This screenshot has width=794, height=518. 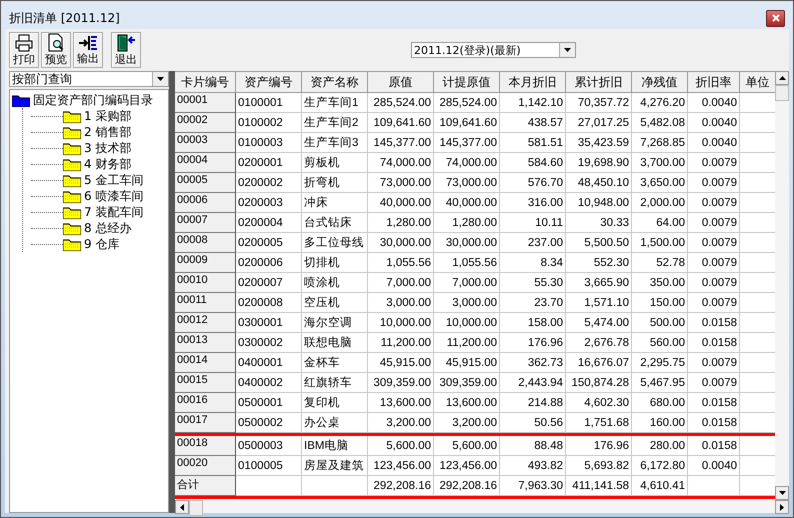 I want to click on dropdown-arrow-icon, so click(x=567, y=50).